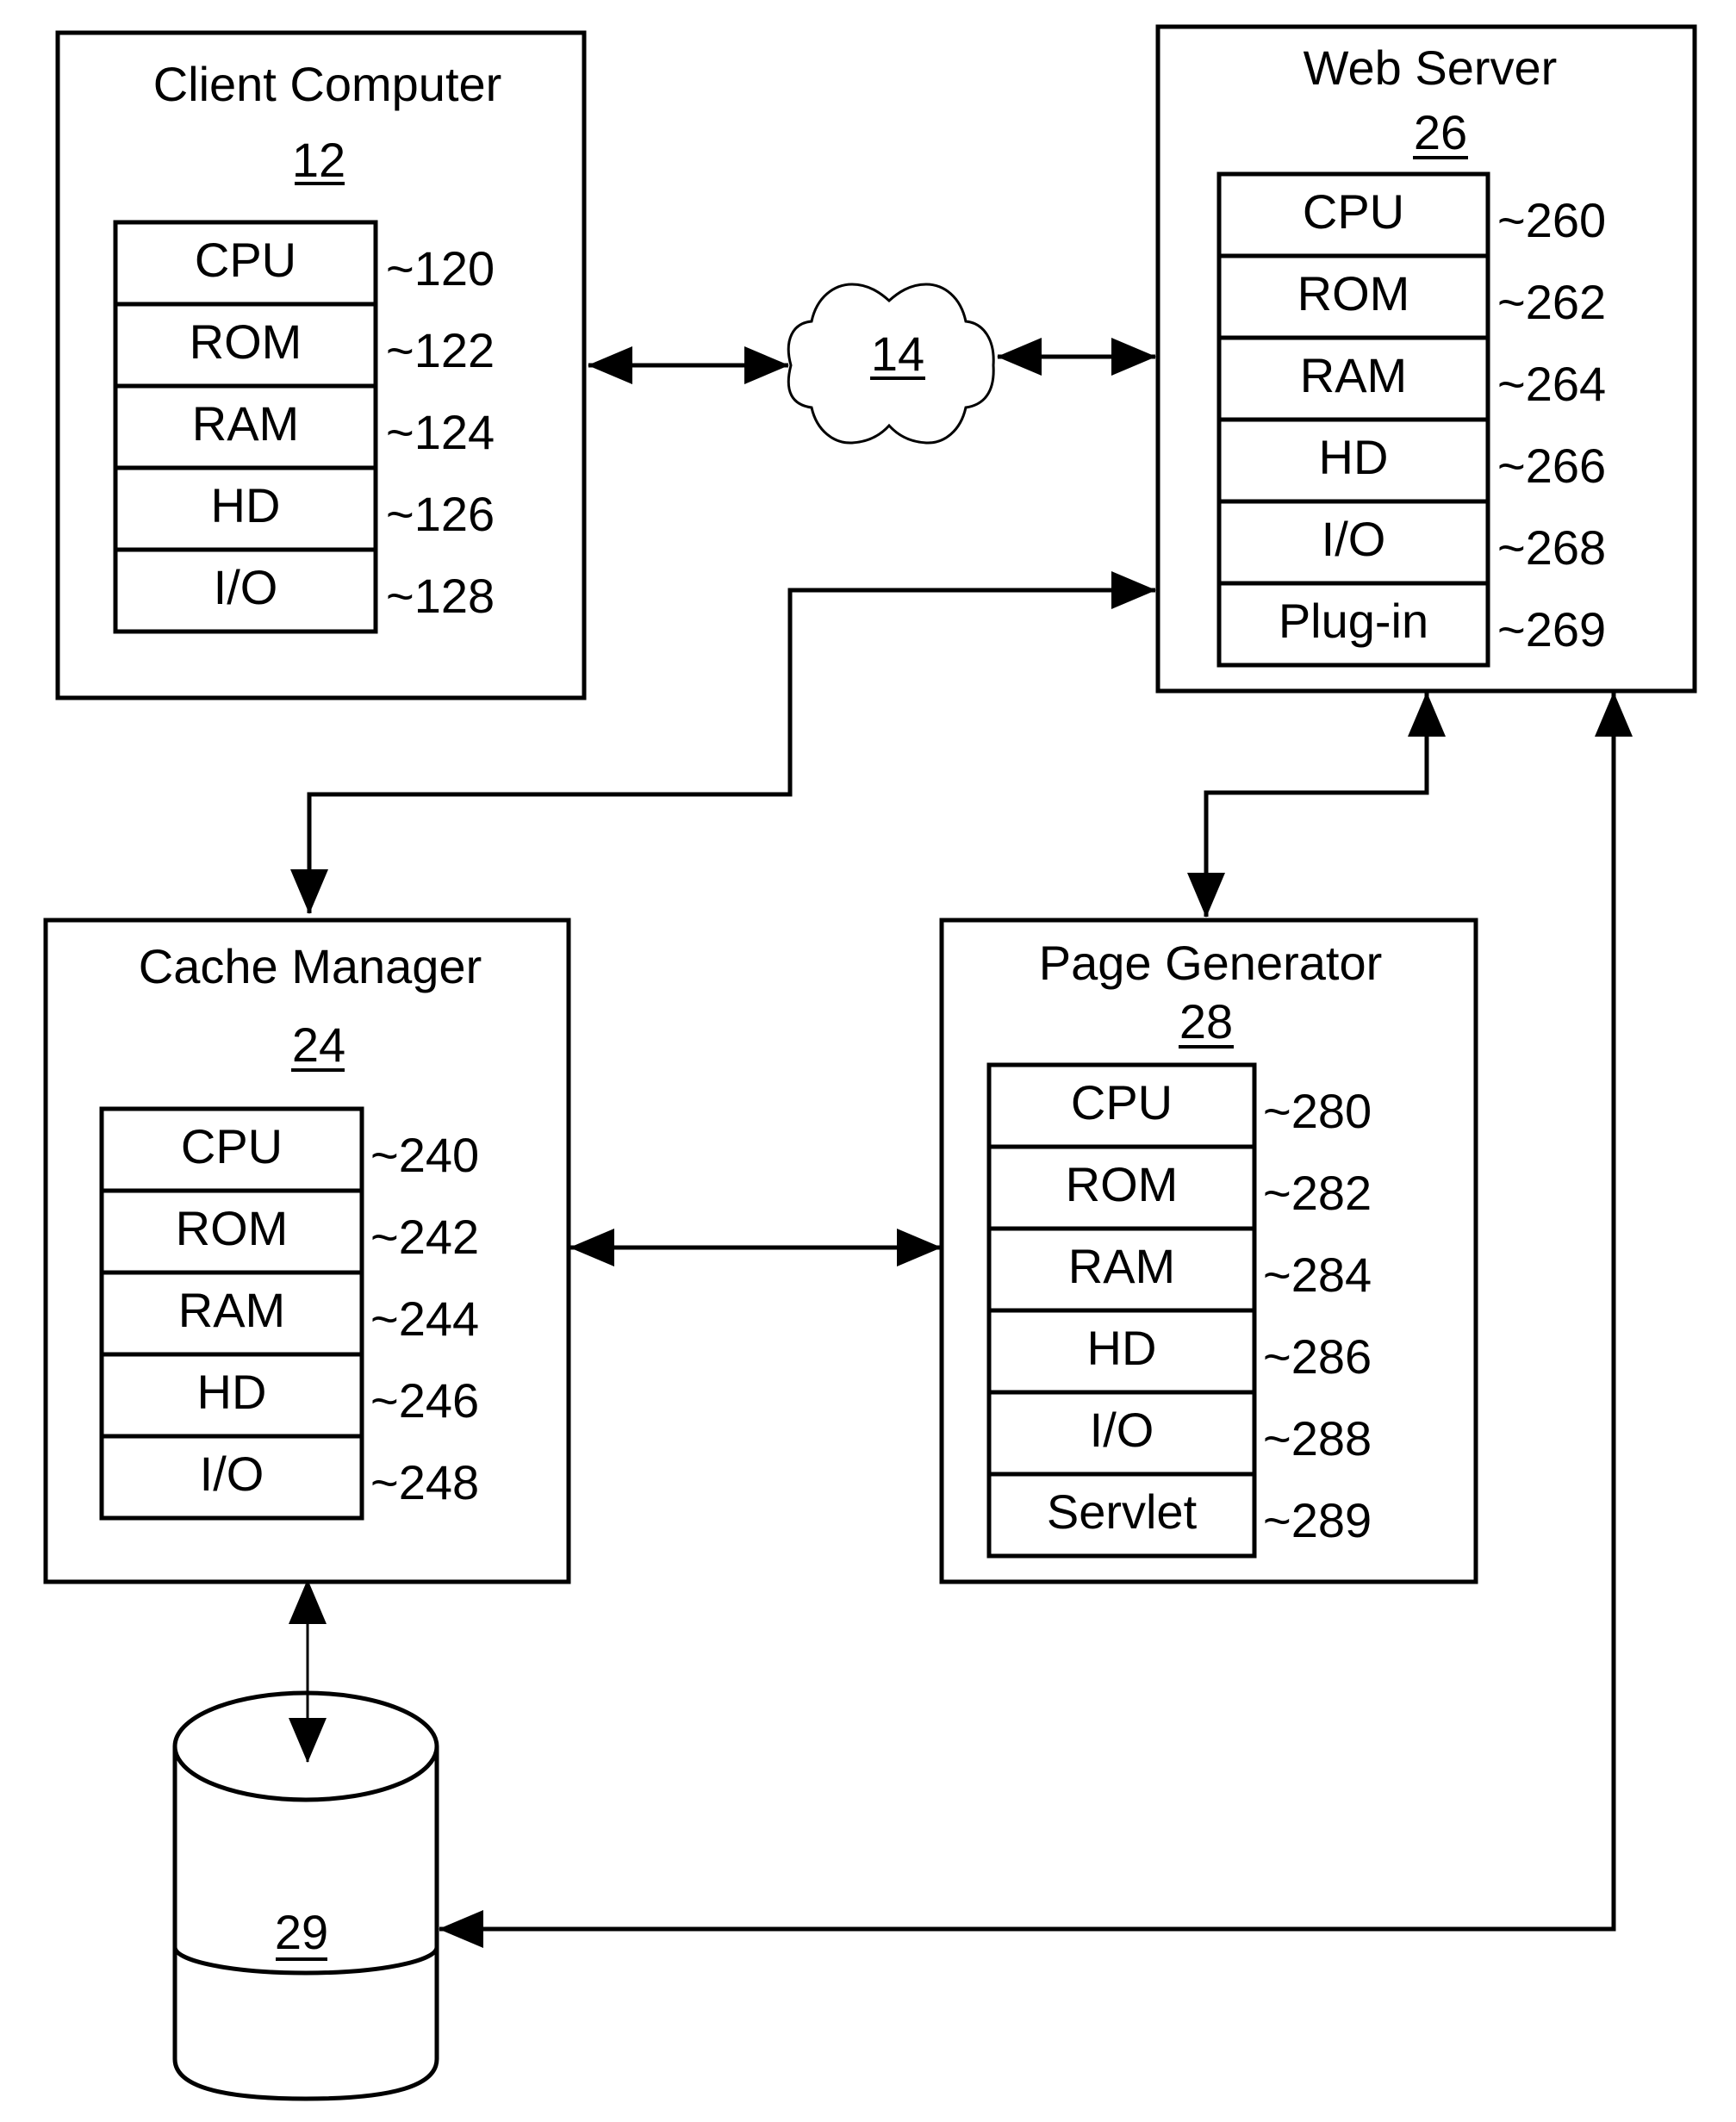  I want to click on component-callout: ~242, so click(425, 1237).